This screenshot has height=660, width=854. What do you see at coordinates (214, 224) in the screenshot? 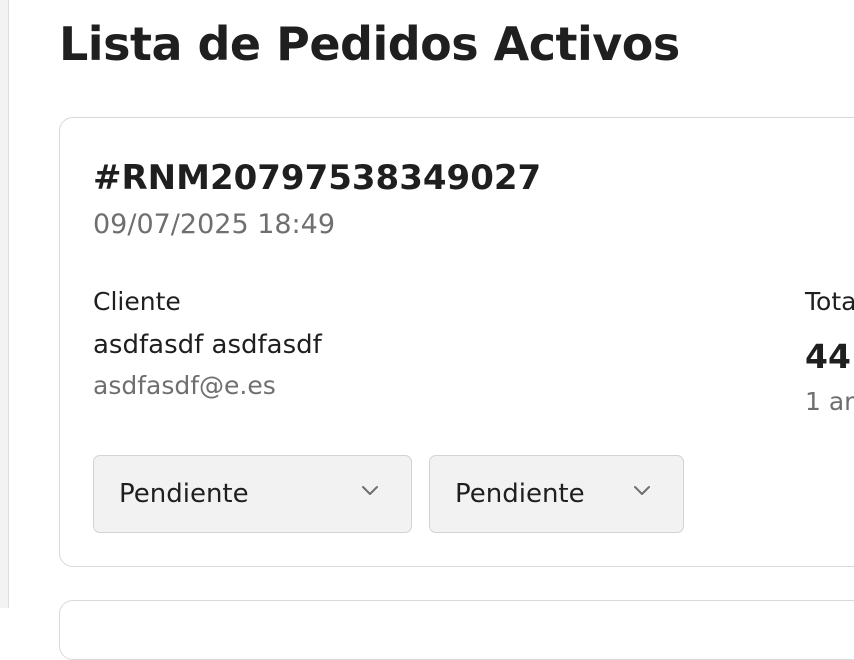
I see `order-date: 09/07/2025 18:49` at bounding box center [214, 224].